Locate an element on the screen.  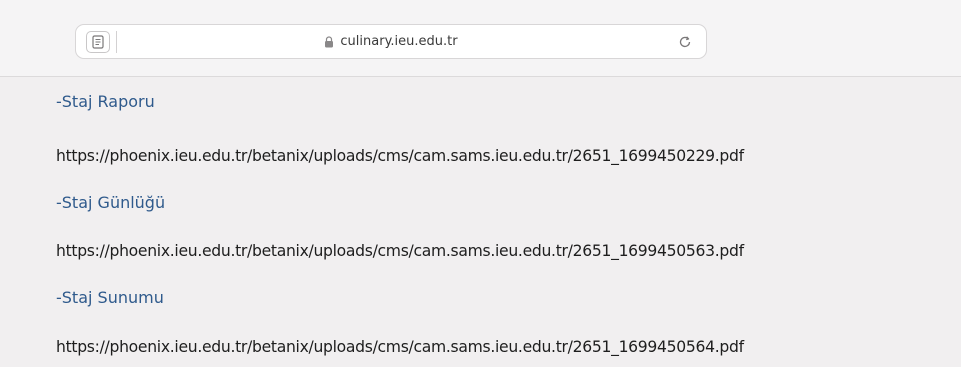
reload-icon is located at coordinates (685, 42).